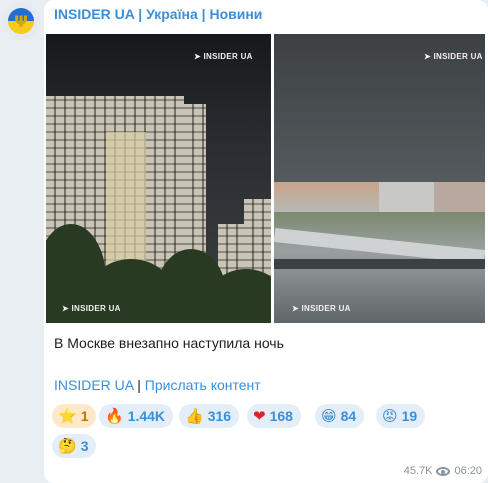 Image resolution: width=488 pixels, height=483 pixels. I want to click on reaction-count: 1, so click(84, 416).